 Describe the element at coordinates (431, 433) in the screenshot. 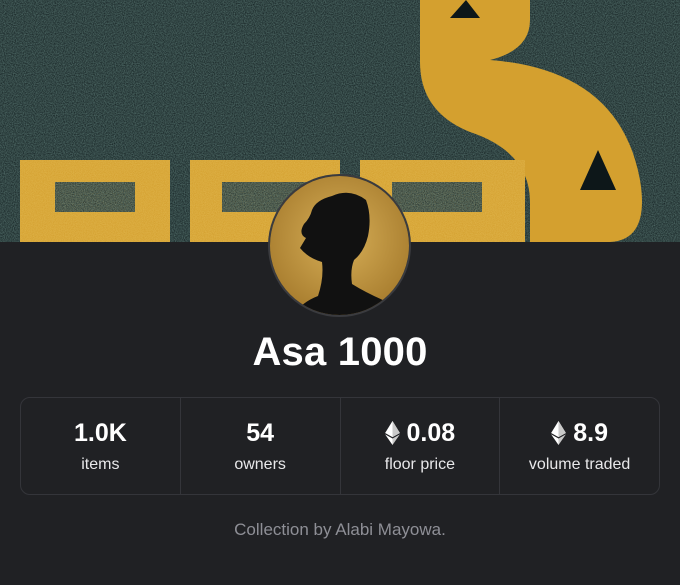

I see `stat-floor-price-number: 0.08` at that location.